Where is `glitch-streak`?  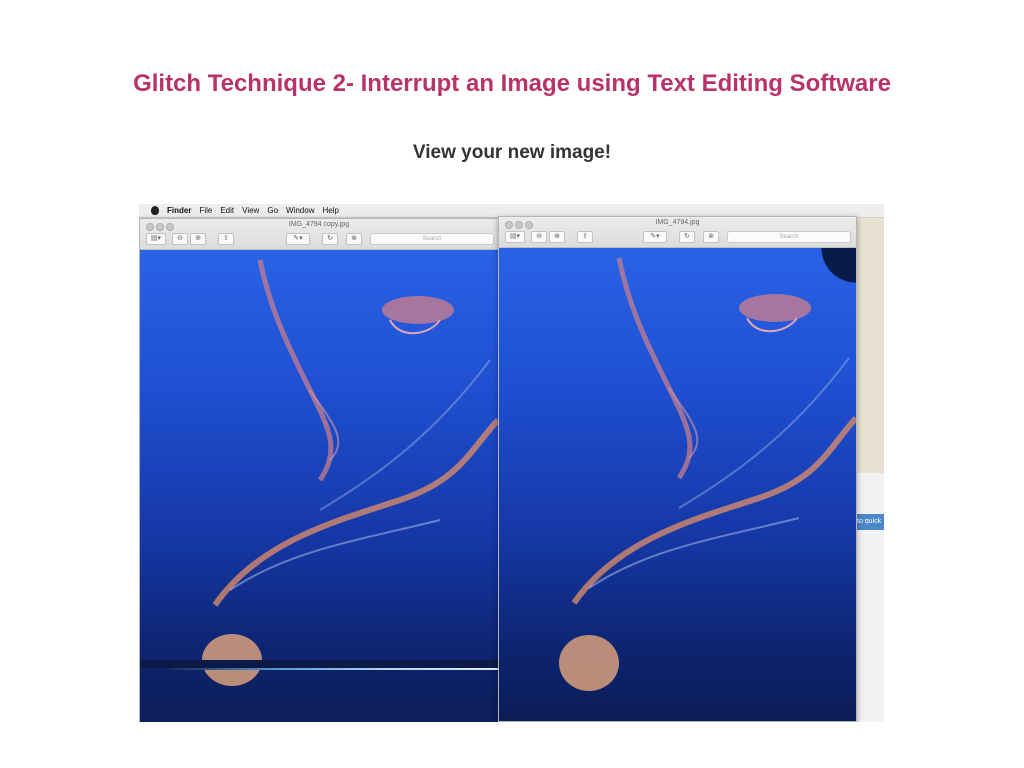
glitch-streak is located at coordinates (334, 669).